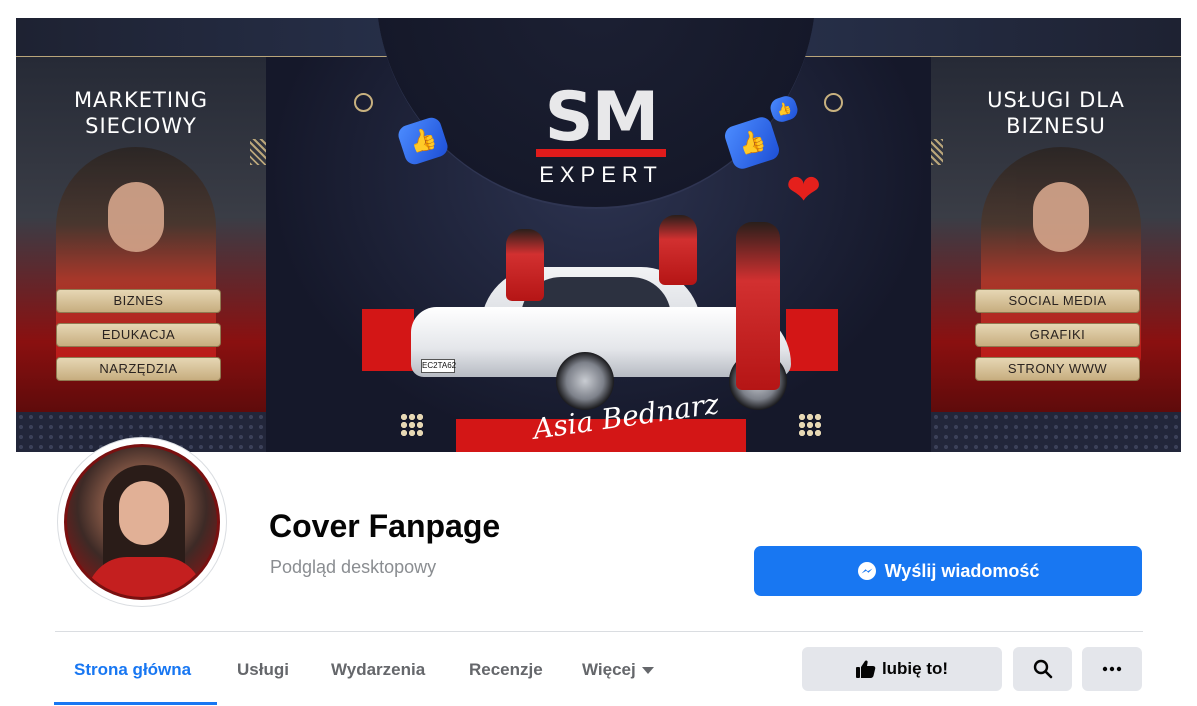 The height and width of the screenshot is (706, 1197). What do you see at coordinates (865, 669) in the screenshot?
I see `thumbs-up-icon` at bounding box center [865, 669].